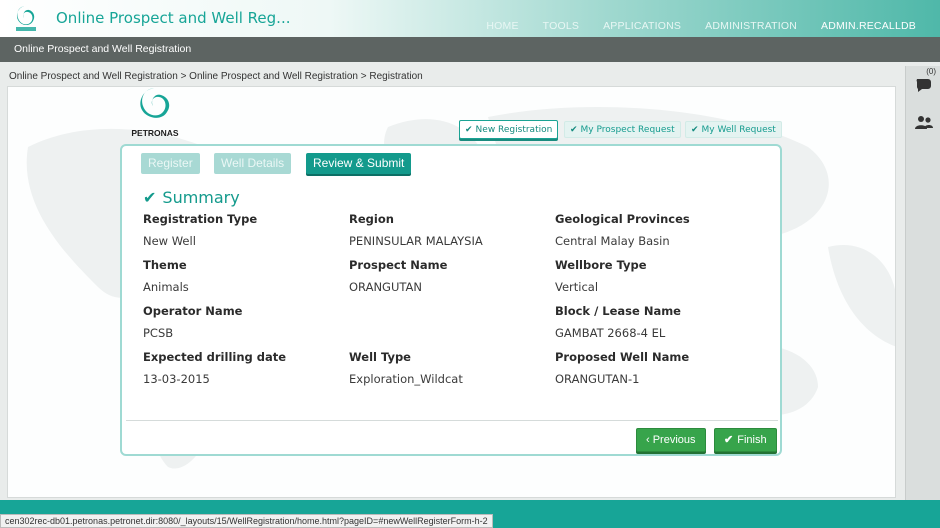  Describe the element at coordinates (601, 265) in the screenshot. I see `wellbore-type-label: Wellbore Type` at that location.